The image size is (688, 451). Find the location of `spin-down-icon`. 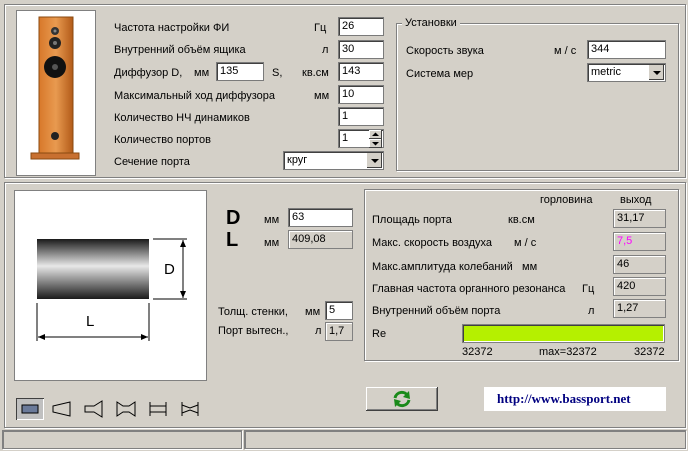

spin-down-icon is located at coordinates (375, 144).